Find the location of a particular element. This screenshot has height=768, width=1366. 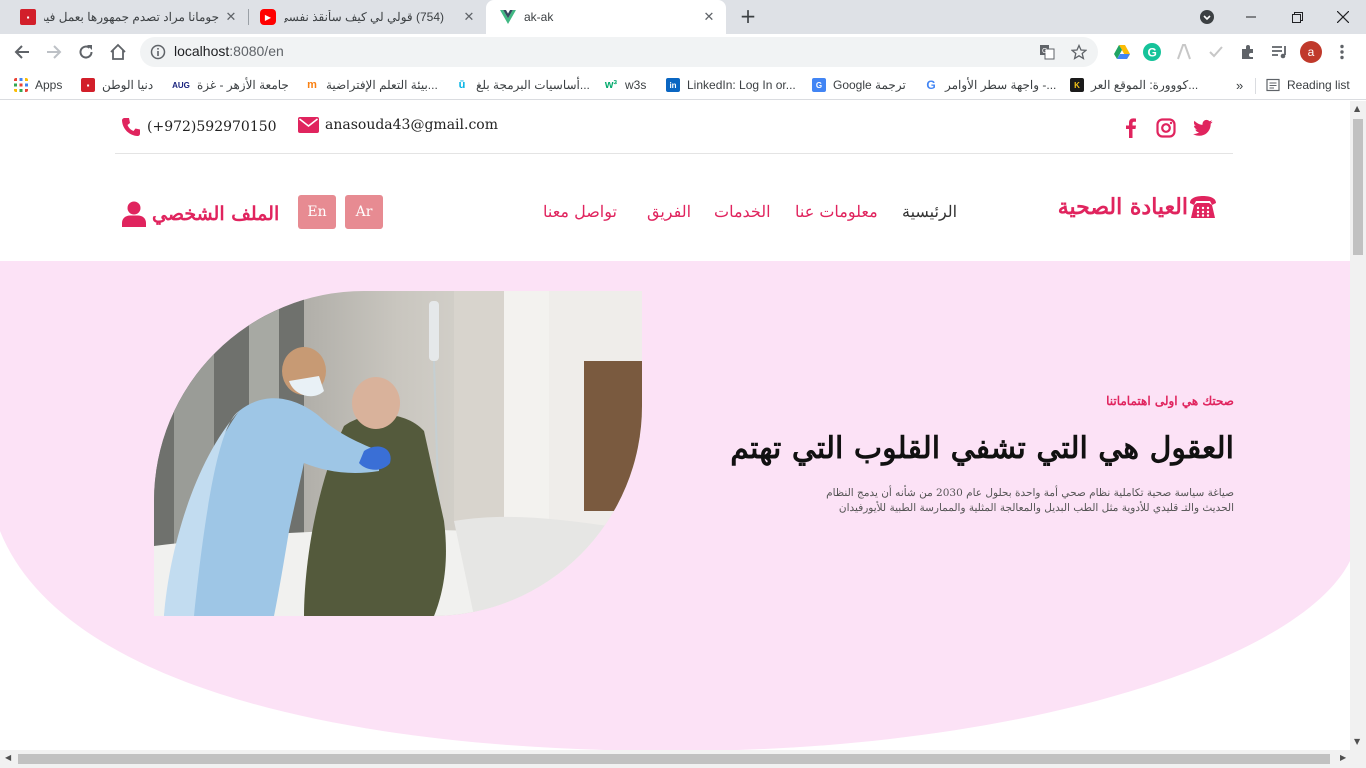

info-icon is located at coordinates (158, 52).